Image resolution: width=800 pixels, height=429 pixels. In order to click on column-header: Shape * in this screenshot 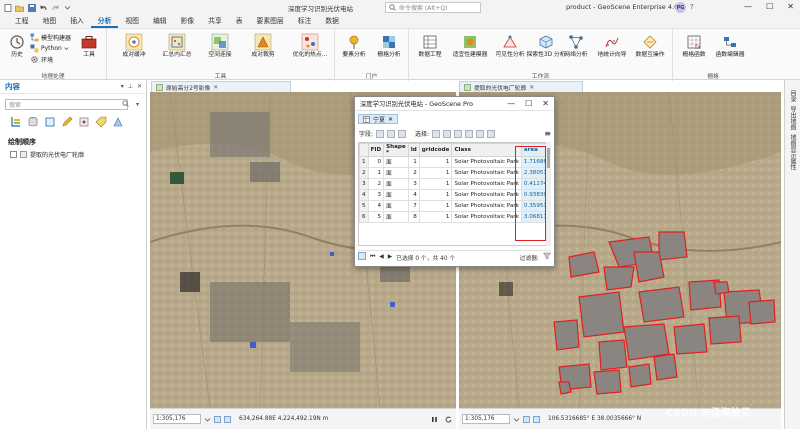, I will do `click(396, 150)`.